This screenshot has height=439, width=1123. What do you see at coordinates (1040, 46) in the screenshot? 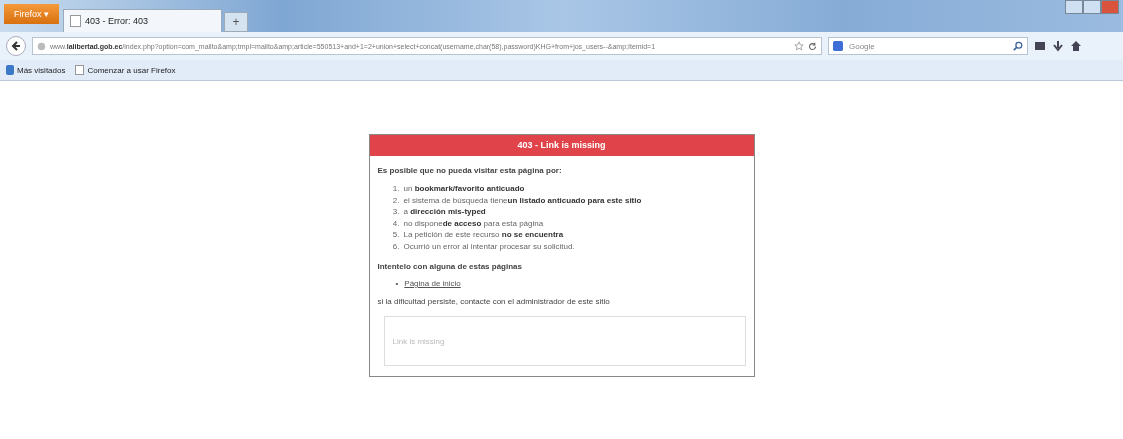
I see `bookmarks-icon` at bounding box center [1040, 46].